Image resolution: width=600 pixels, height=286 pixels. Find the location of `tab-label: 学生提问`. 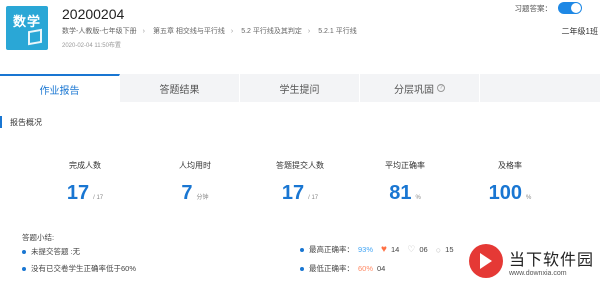

tab-label: 学生提问 is located at coordinates (299, 90).